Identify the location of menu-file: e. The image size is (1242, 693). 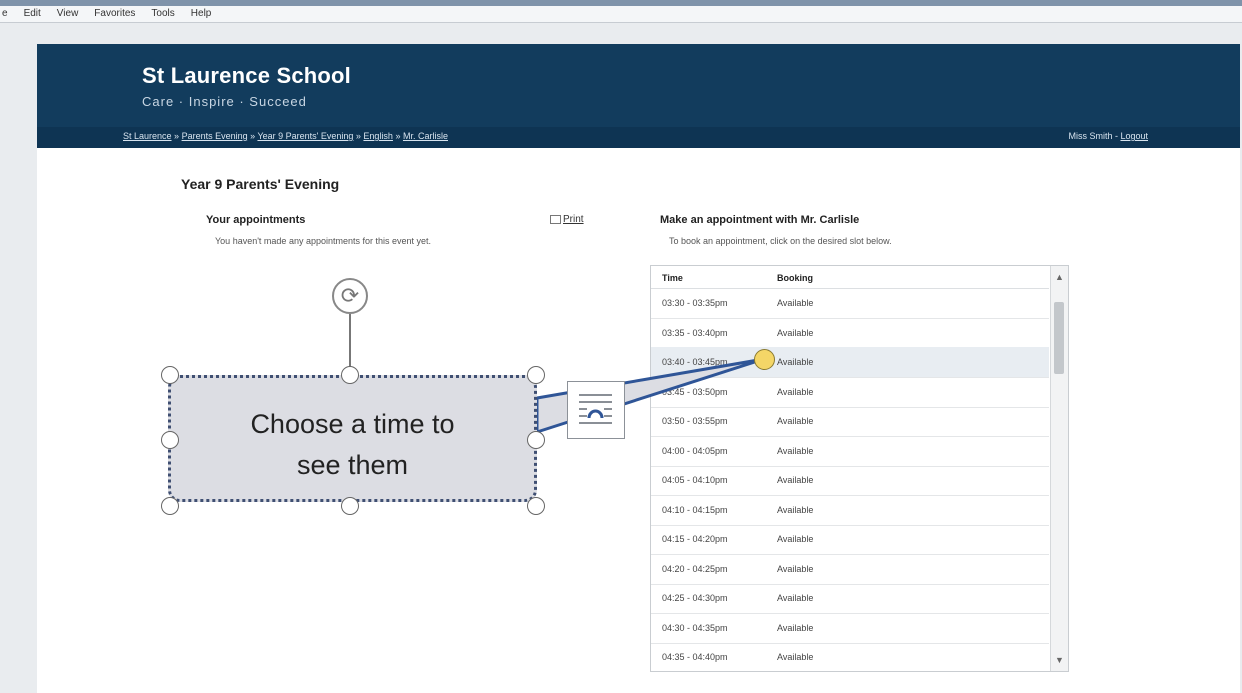
(5, 13).